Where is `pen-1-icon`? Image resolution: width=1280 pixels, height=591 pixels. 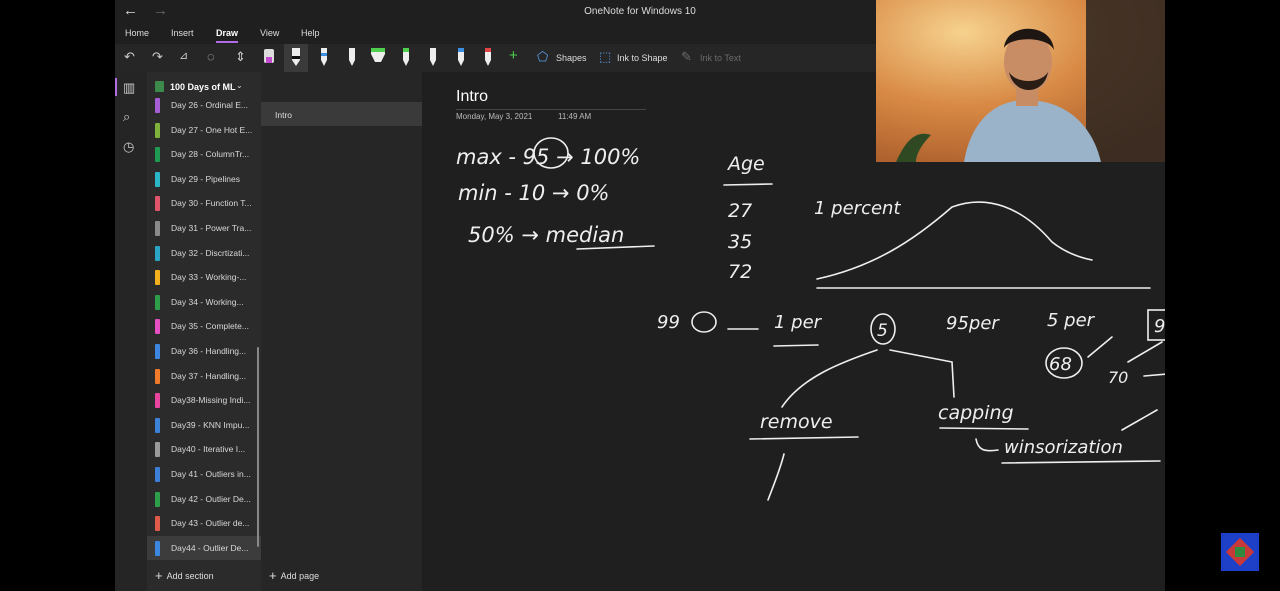 pen-1-icon is located at coordinates (269, 58).